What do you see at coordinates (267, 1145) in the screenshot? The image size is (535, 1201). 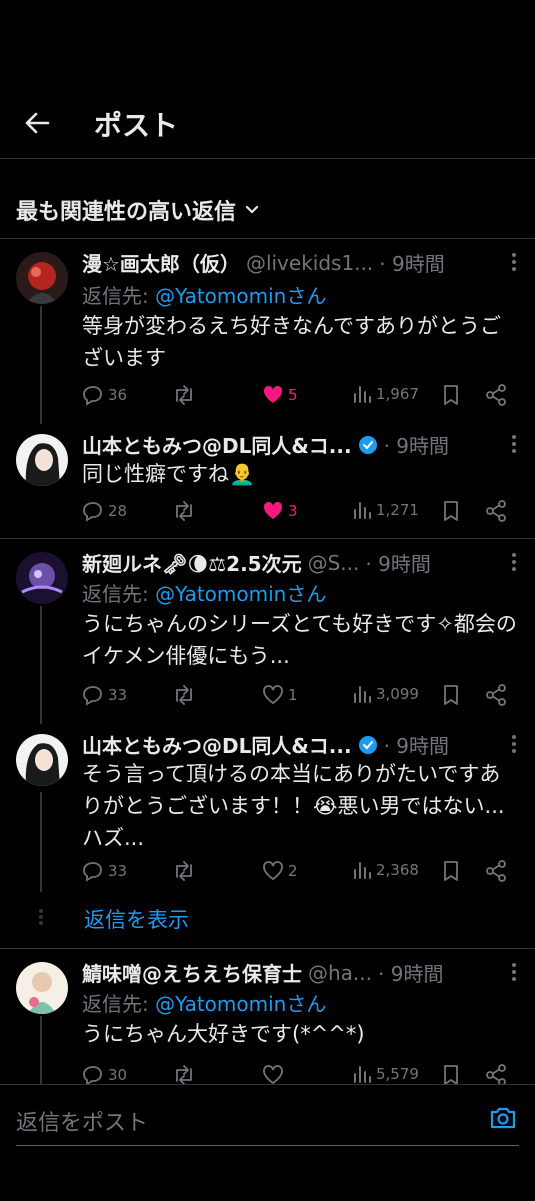 I see `input-underline` at bounding box center [267, 1145].